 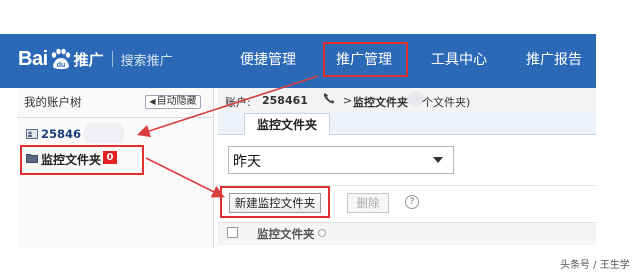 What do you see at coordinates (53, 102) in the screenshot?
I see `account-tree-title: 我的账户树` at bounding box center [53, 102].